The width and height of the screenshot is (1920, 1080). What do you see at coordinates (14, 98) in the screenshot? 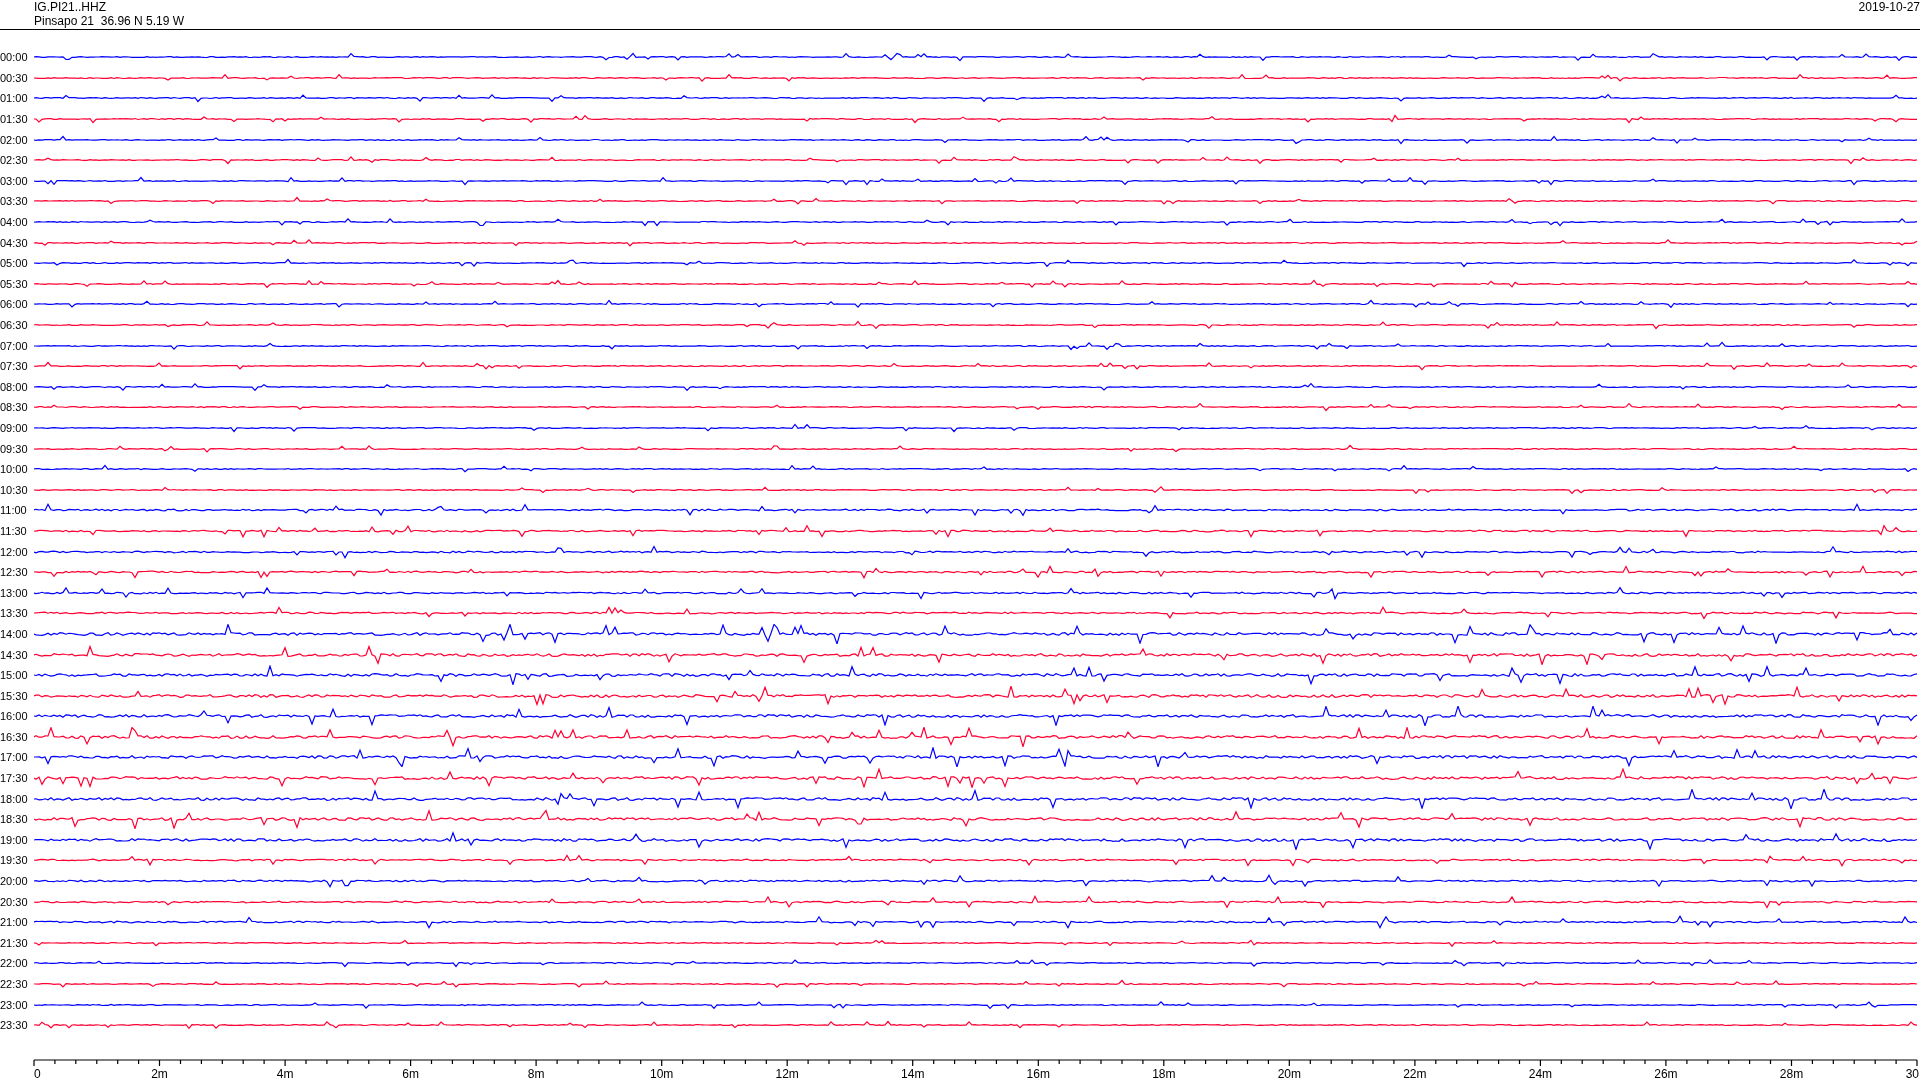
I see `time-label: 01:00` at bounding box center [14, 98].